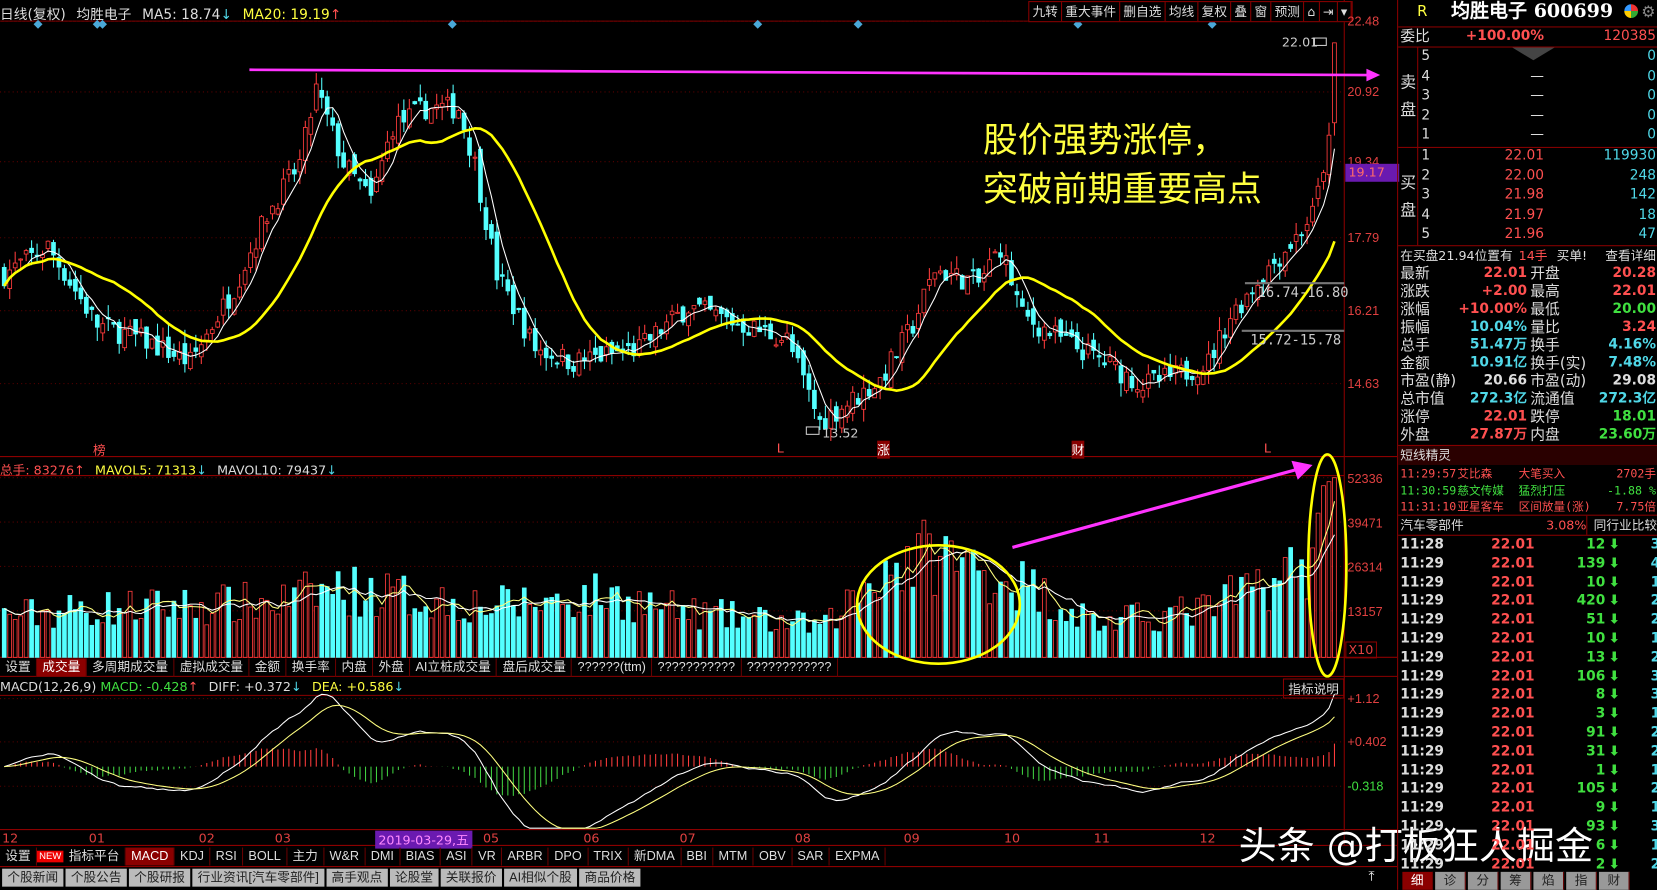  I want to click on toolbar-button: 窗, so click(1261, 12).